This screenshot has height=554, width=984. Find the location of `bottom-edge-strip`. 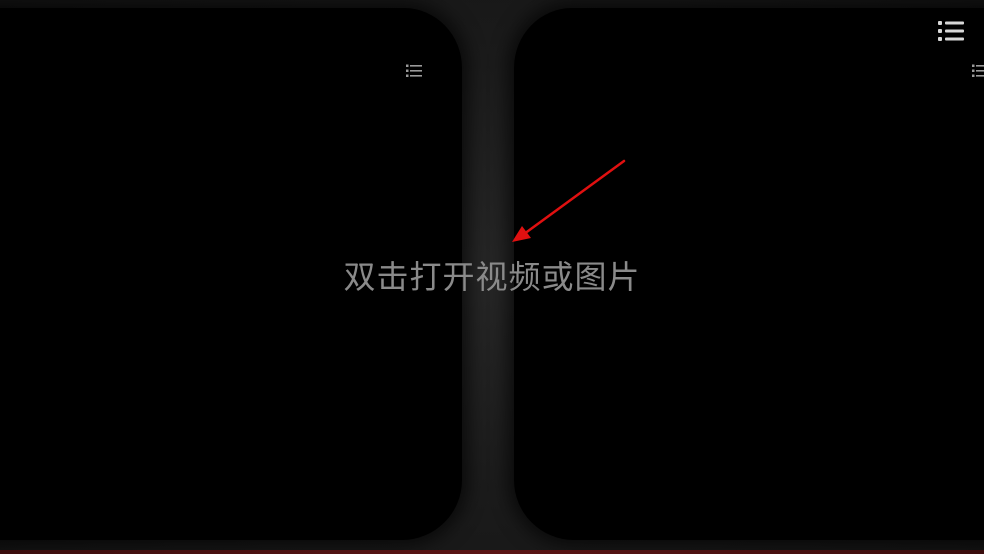

bottom-edge-strip is located at coordinates (492, 552).